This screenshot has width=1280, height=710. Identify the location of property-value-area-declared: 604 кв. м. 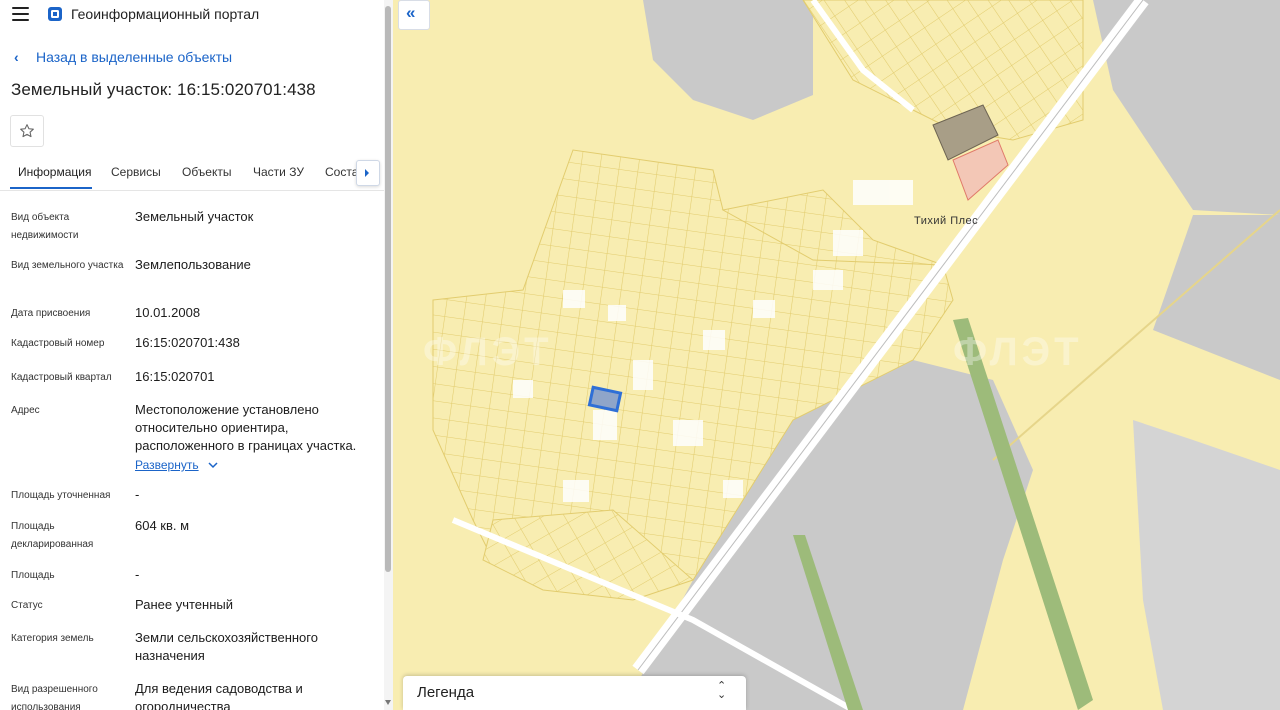
(162, 525).